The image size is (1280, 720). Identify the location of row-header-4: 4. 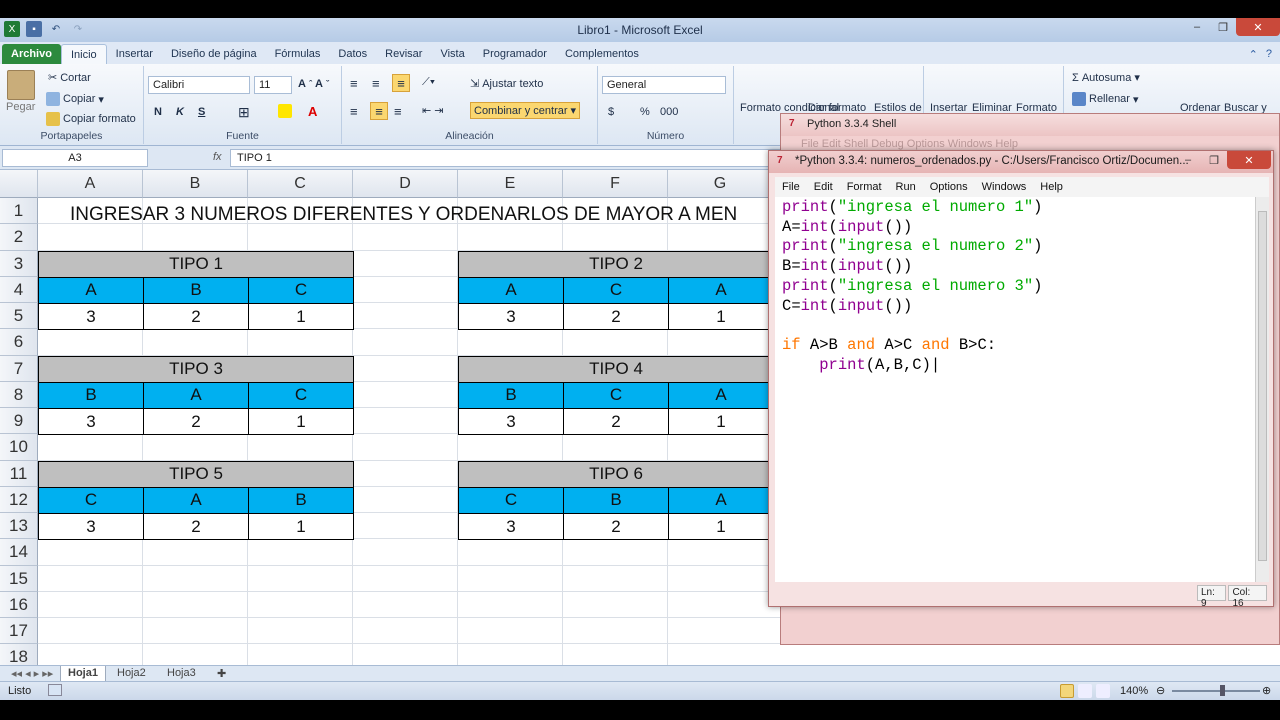
(19, 289).